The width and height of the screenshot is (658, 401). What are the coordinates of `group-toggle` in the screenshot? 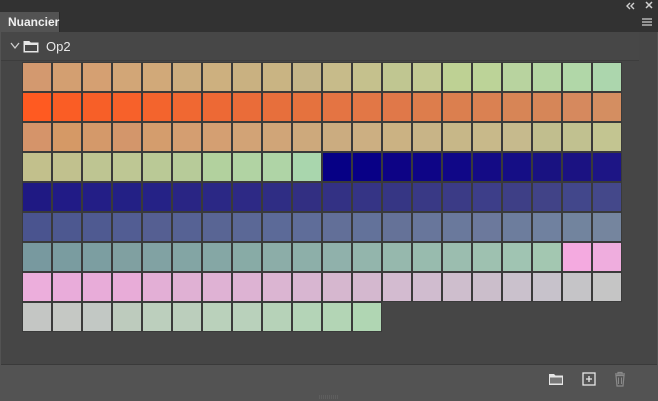 It's located at (15, 46).